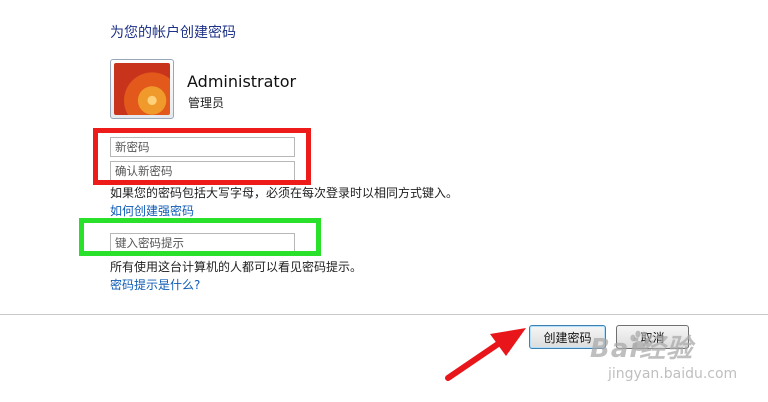 Image resolution: width=768 pixels, height=402 pixels. What do you see at coordinates (200, 237) in the screenshot?
I see `green-highlight-box` at bounding box center [200, 237].